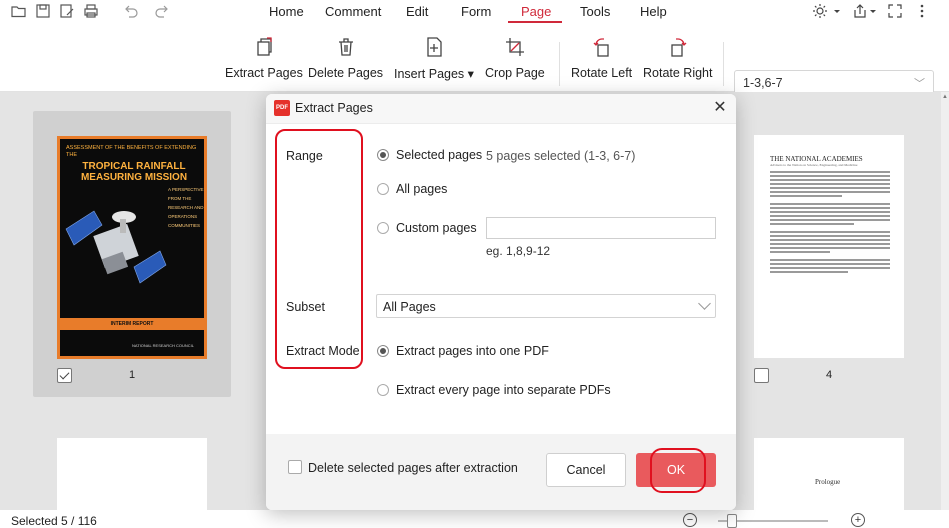  What do you see at coordinates (945, 97) in the screenshot?
I see `scroll-up-icon: ▲` at bounding box center [945, 97].